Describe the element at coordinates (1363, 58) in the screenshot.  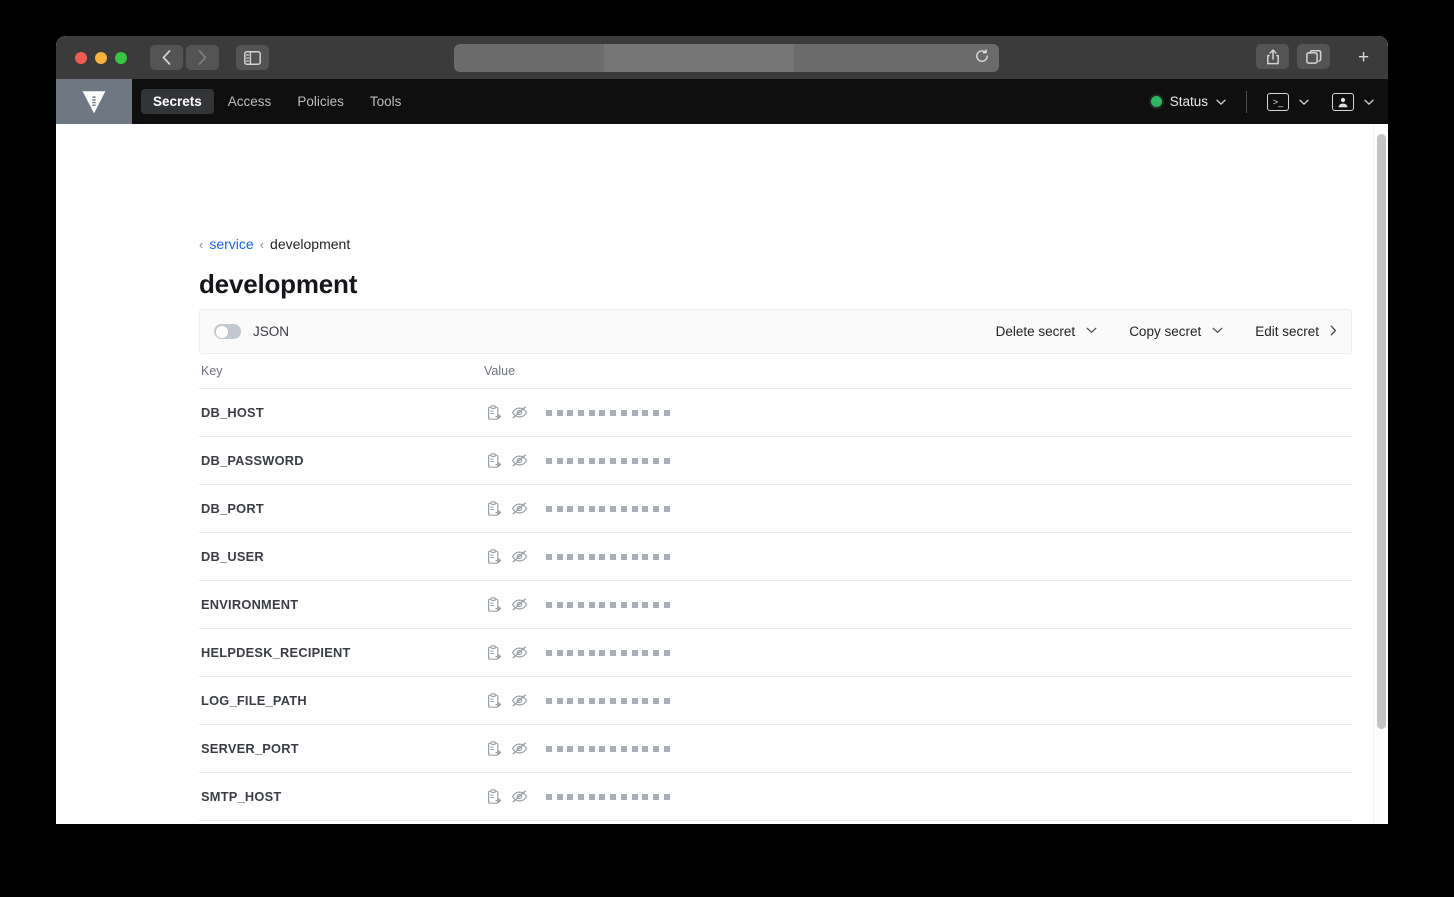
I see `new-tab-button: +` at that location.